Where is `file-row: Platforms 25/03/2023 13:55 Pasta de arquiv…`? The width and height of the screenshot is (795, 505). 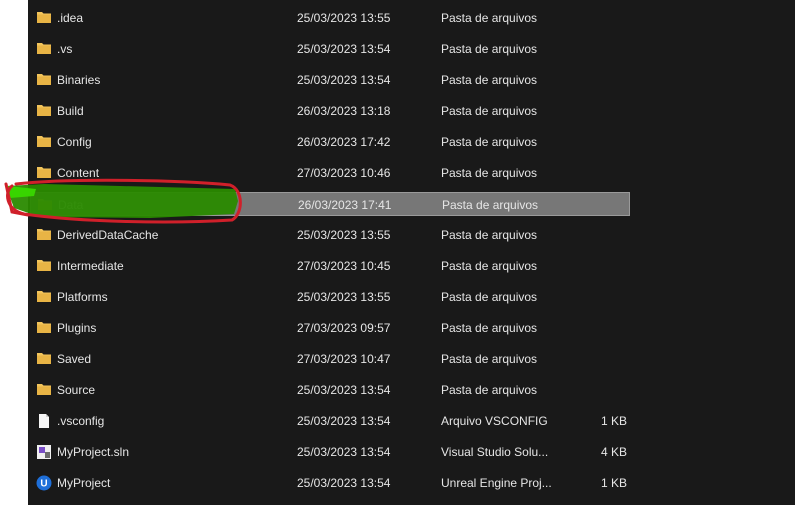 file-row: Platforms 25/03/2023 13:55 Pasta de arquiv… is located at coordinates (330, 297).